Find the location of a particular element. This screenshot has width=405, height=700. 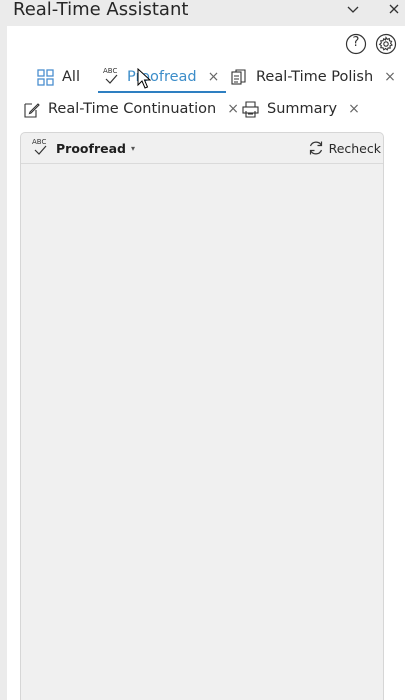

tab-label: Real-Time Polish is located at coordinates (315, 77).